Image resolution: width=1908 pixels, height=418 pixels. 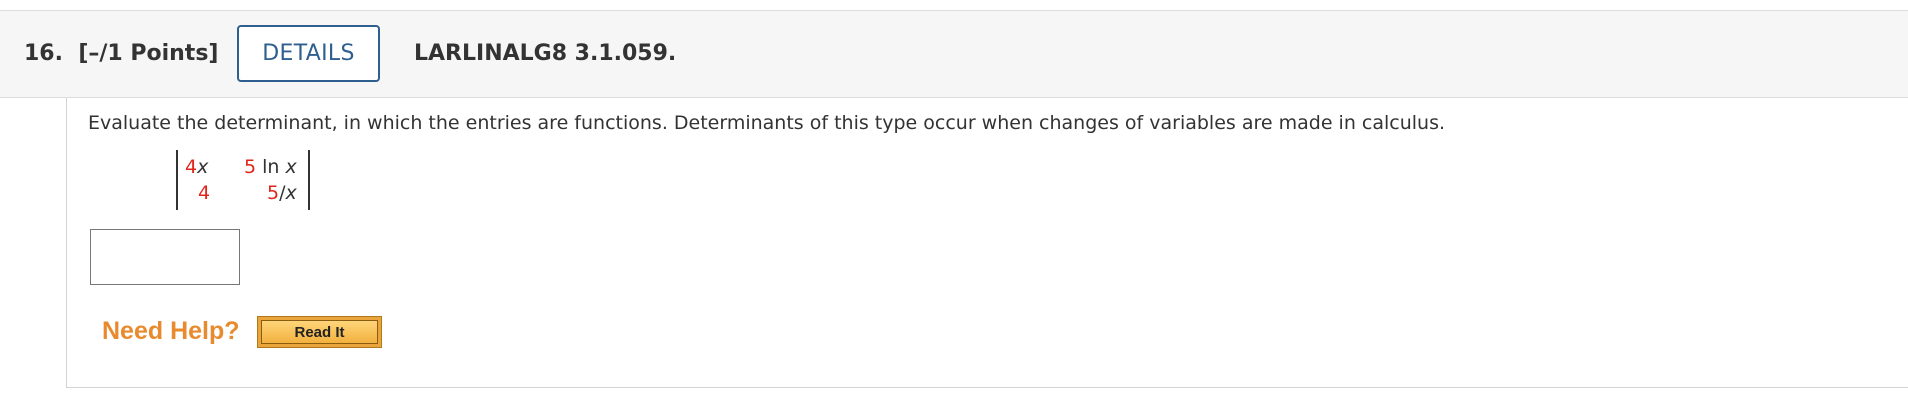 I want to click on matrix-cell-r2c1: 4, so click(x=204, y=193).